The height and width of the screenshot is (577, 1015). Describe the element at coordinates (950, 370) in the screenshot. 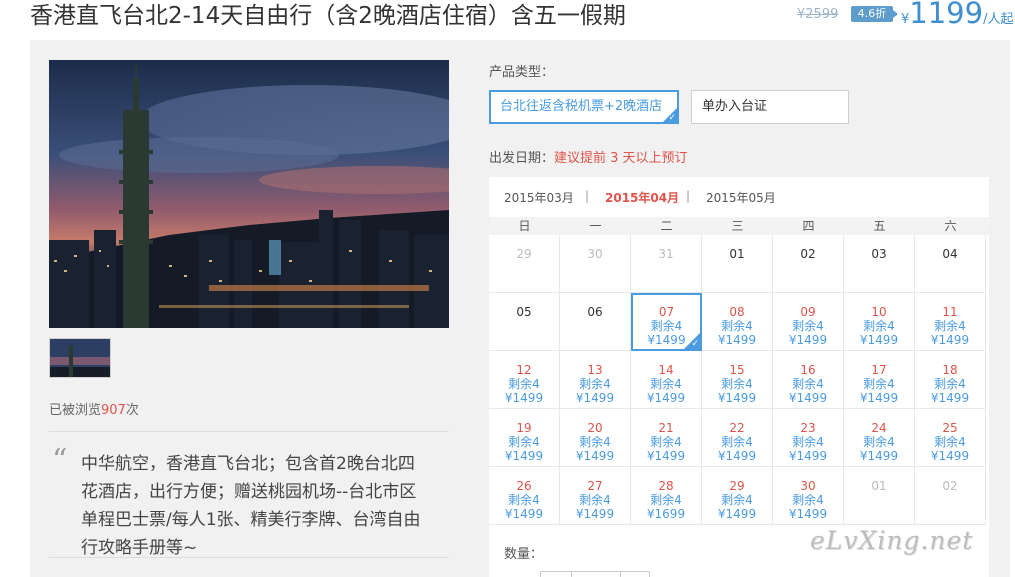

I see `day-number: 18` at that location.